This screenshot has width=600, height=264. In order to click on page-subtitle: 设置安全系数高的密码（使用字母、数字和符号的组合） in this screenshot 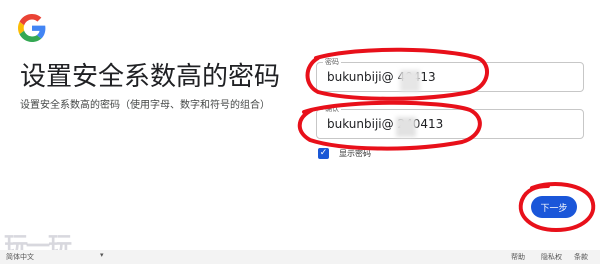, I will do `click(145, 105)`.